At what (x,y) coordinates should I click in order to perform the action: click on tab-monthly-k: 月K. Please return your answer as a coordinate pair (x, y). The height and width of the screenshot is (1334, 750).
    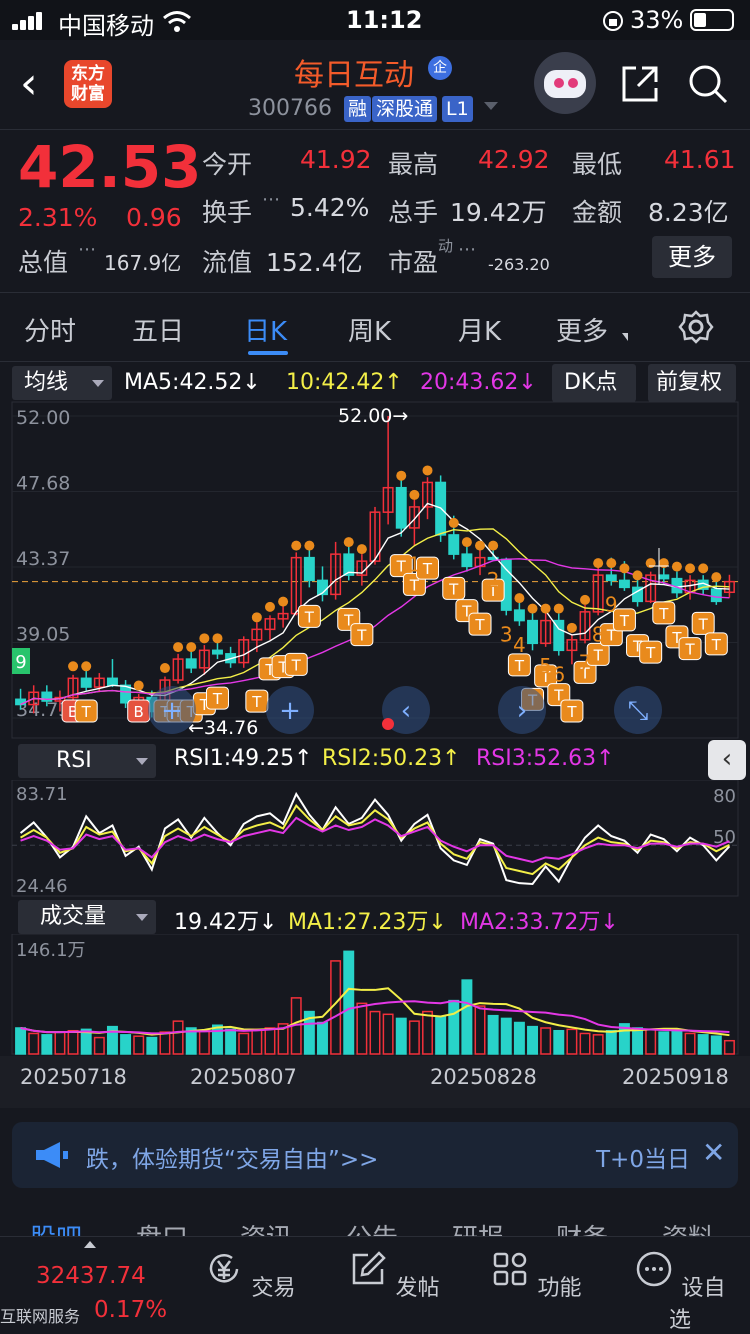
    Looking at the image, I should click on (479, 329).